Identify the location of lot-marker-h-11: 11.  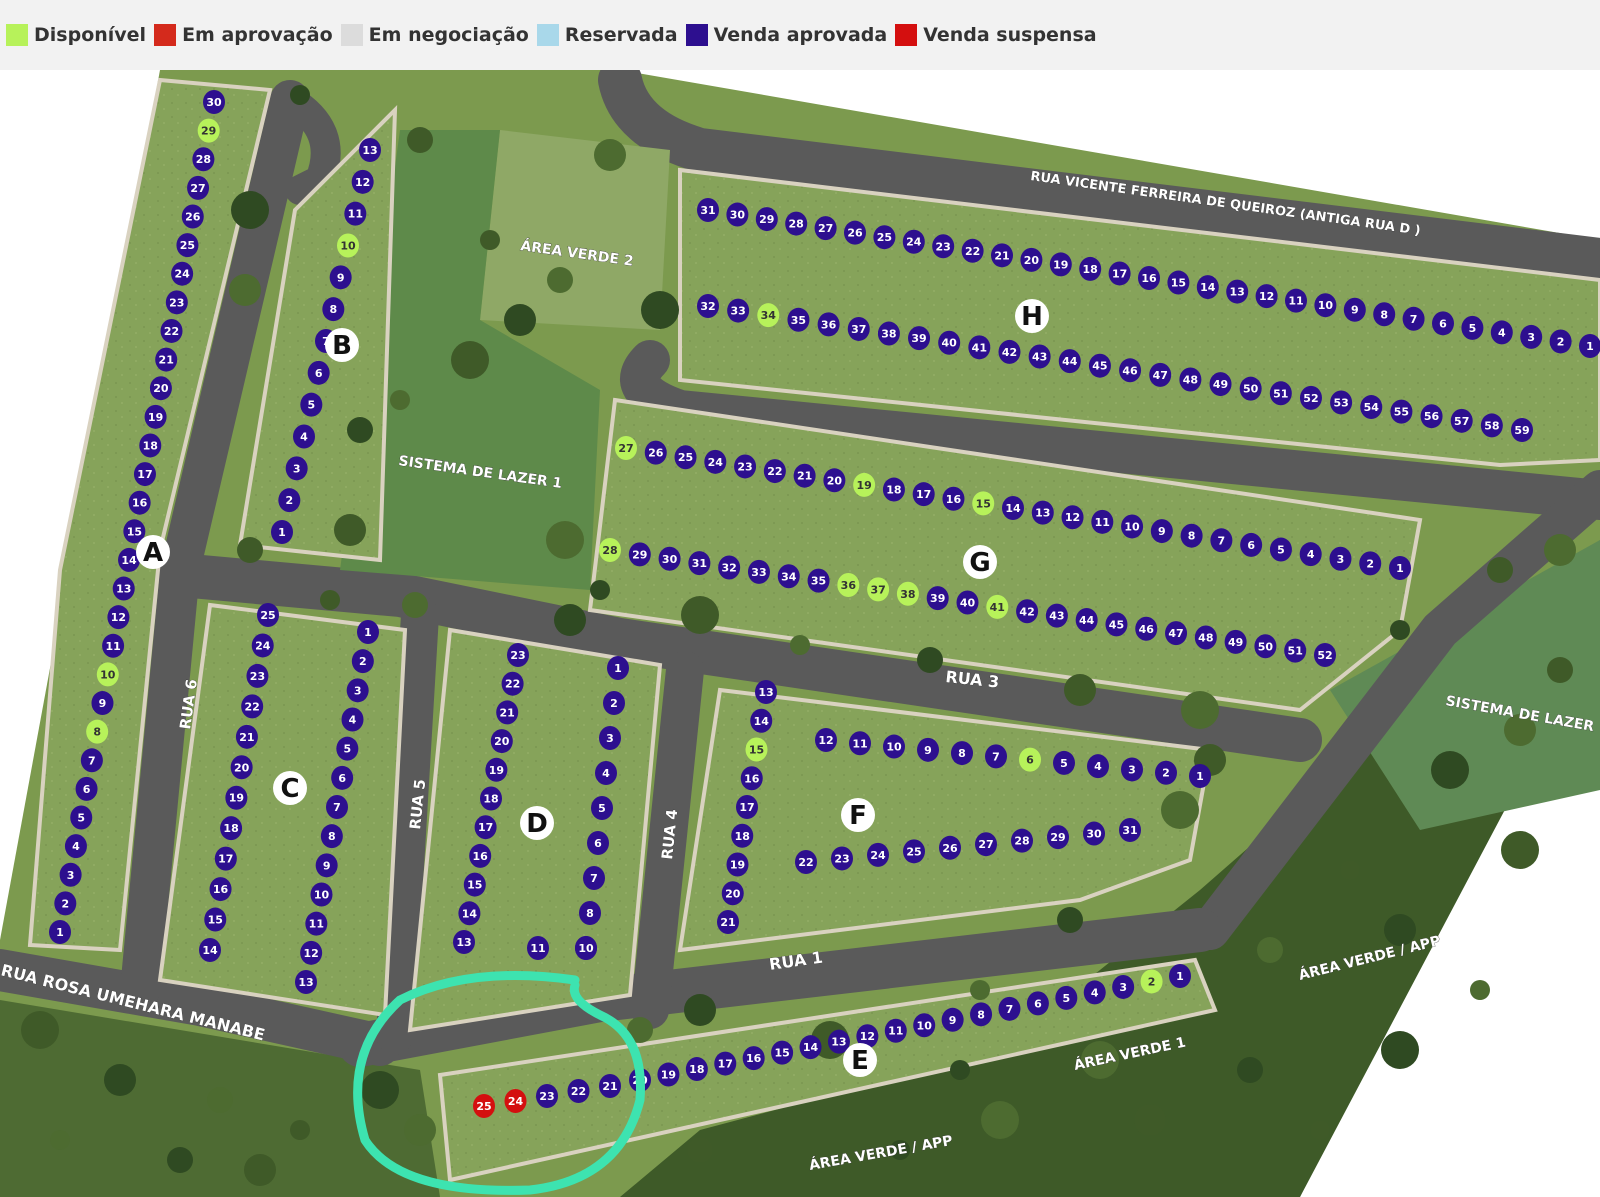
(1296, 300).